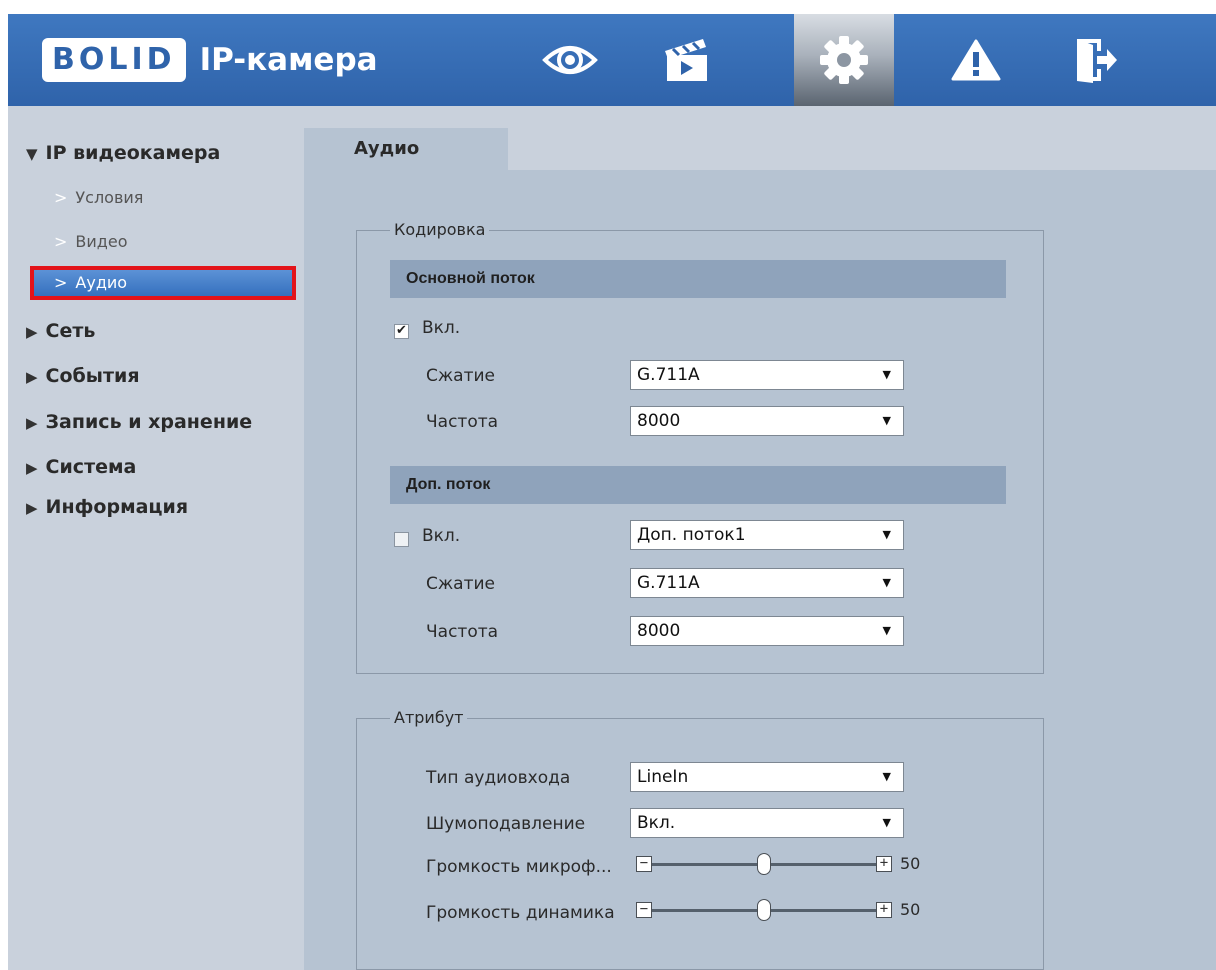 The height and width of the screenshot is (970, 1216). Describe the element at coordinates (767, 583) in the screenshot. I see `sub-compression-select: G.711A ▼` at that location.